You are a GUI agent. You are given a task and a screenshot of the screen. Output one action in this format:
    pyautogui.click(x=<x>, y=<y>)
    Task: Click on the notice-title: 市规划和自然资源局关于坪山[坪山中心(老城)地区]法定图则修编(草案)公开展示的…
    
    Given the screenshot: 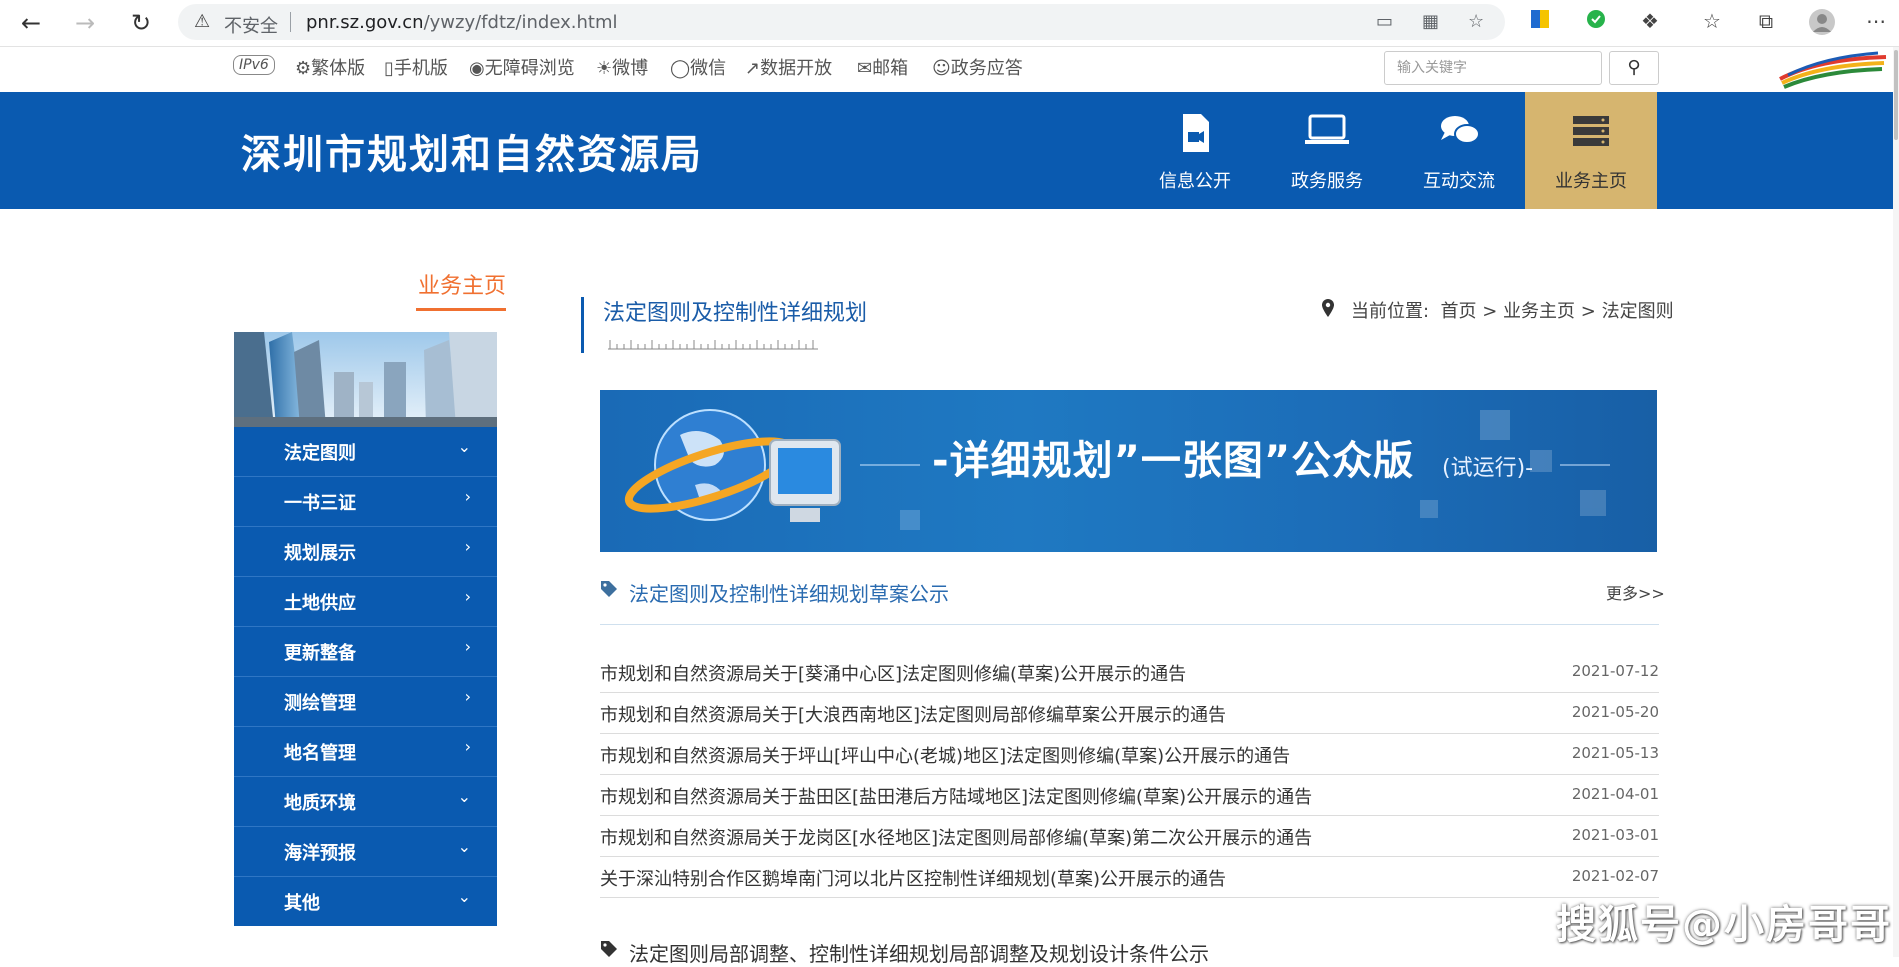 What is the action you would take?
    pyautogui.click(x=945, y=755)
    